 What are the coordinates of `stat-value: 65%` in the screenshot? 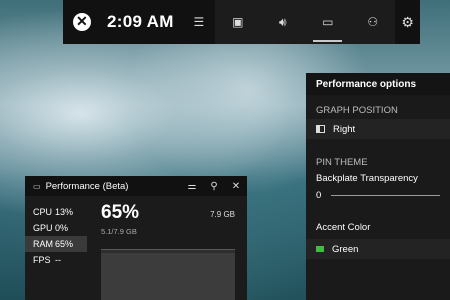 It's located at (64, 244).